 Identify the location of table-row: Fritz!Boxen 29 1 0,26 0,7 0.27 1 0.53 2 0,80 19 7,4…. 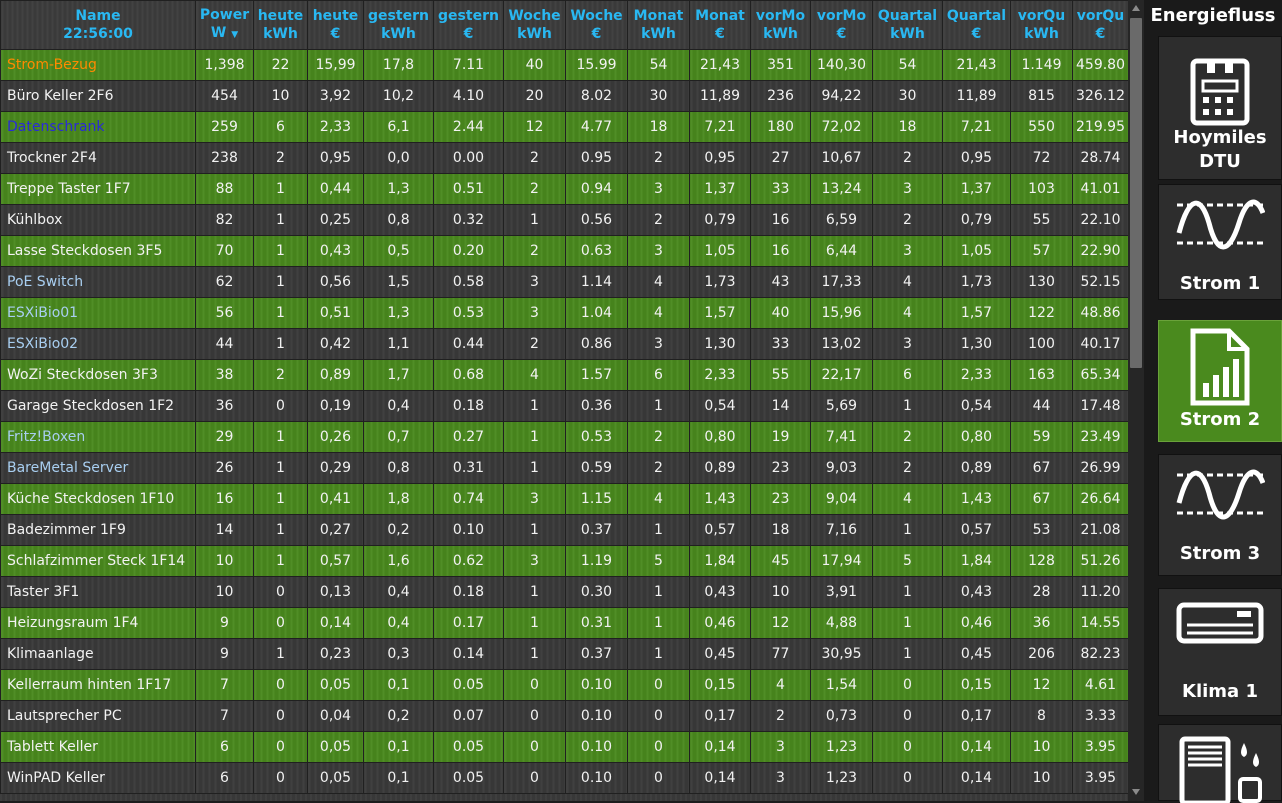
(564, 437).